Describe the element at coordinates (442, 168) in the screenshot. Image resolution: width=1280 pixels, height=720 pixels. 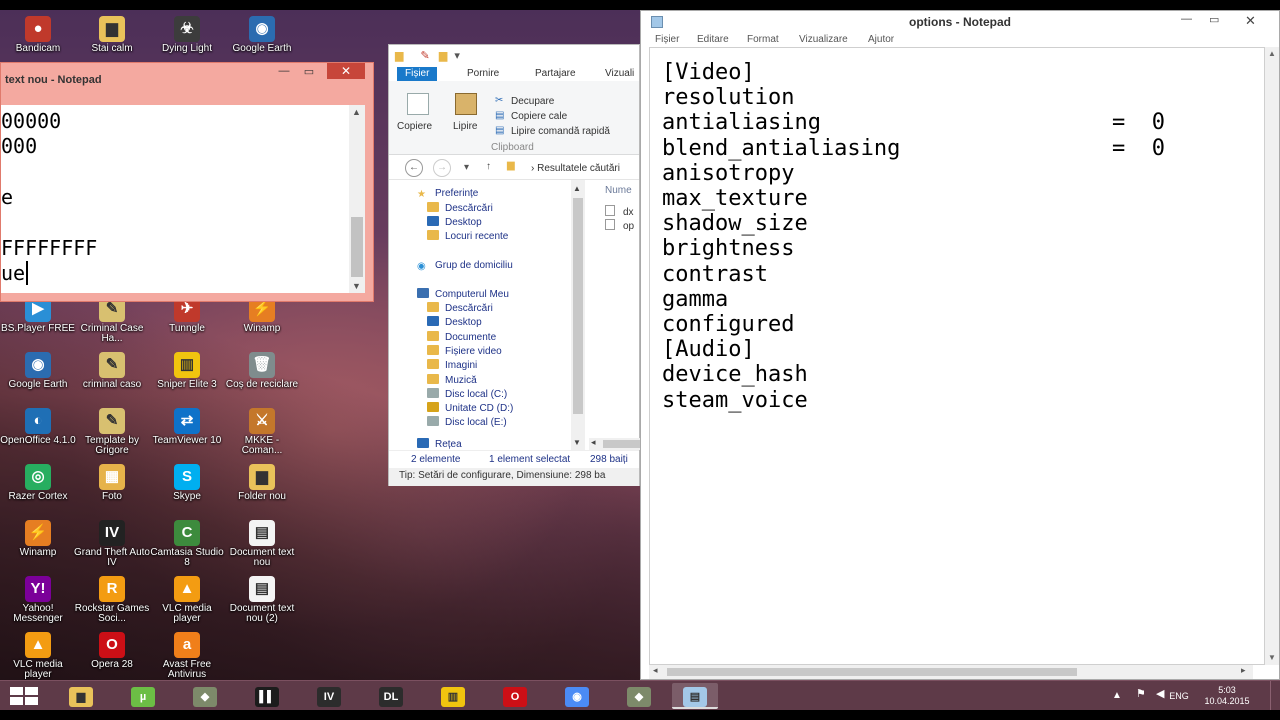
I see `forward-arrow-icon: →` at that location.